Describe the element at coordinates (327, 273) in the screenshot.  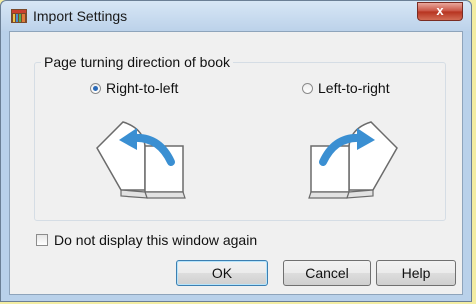
I see `cancel-button: Cancel` at that location.